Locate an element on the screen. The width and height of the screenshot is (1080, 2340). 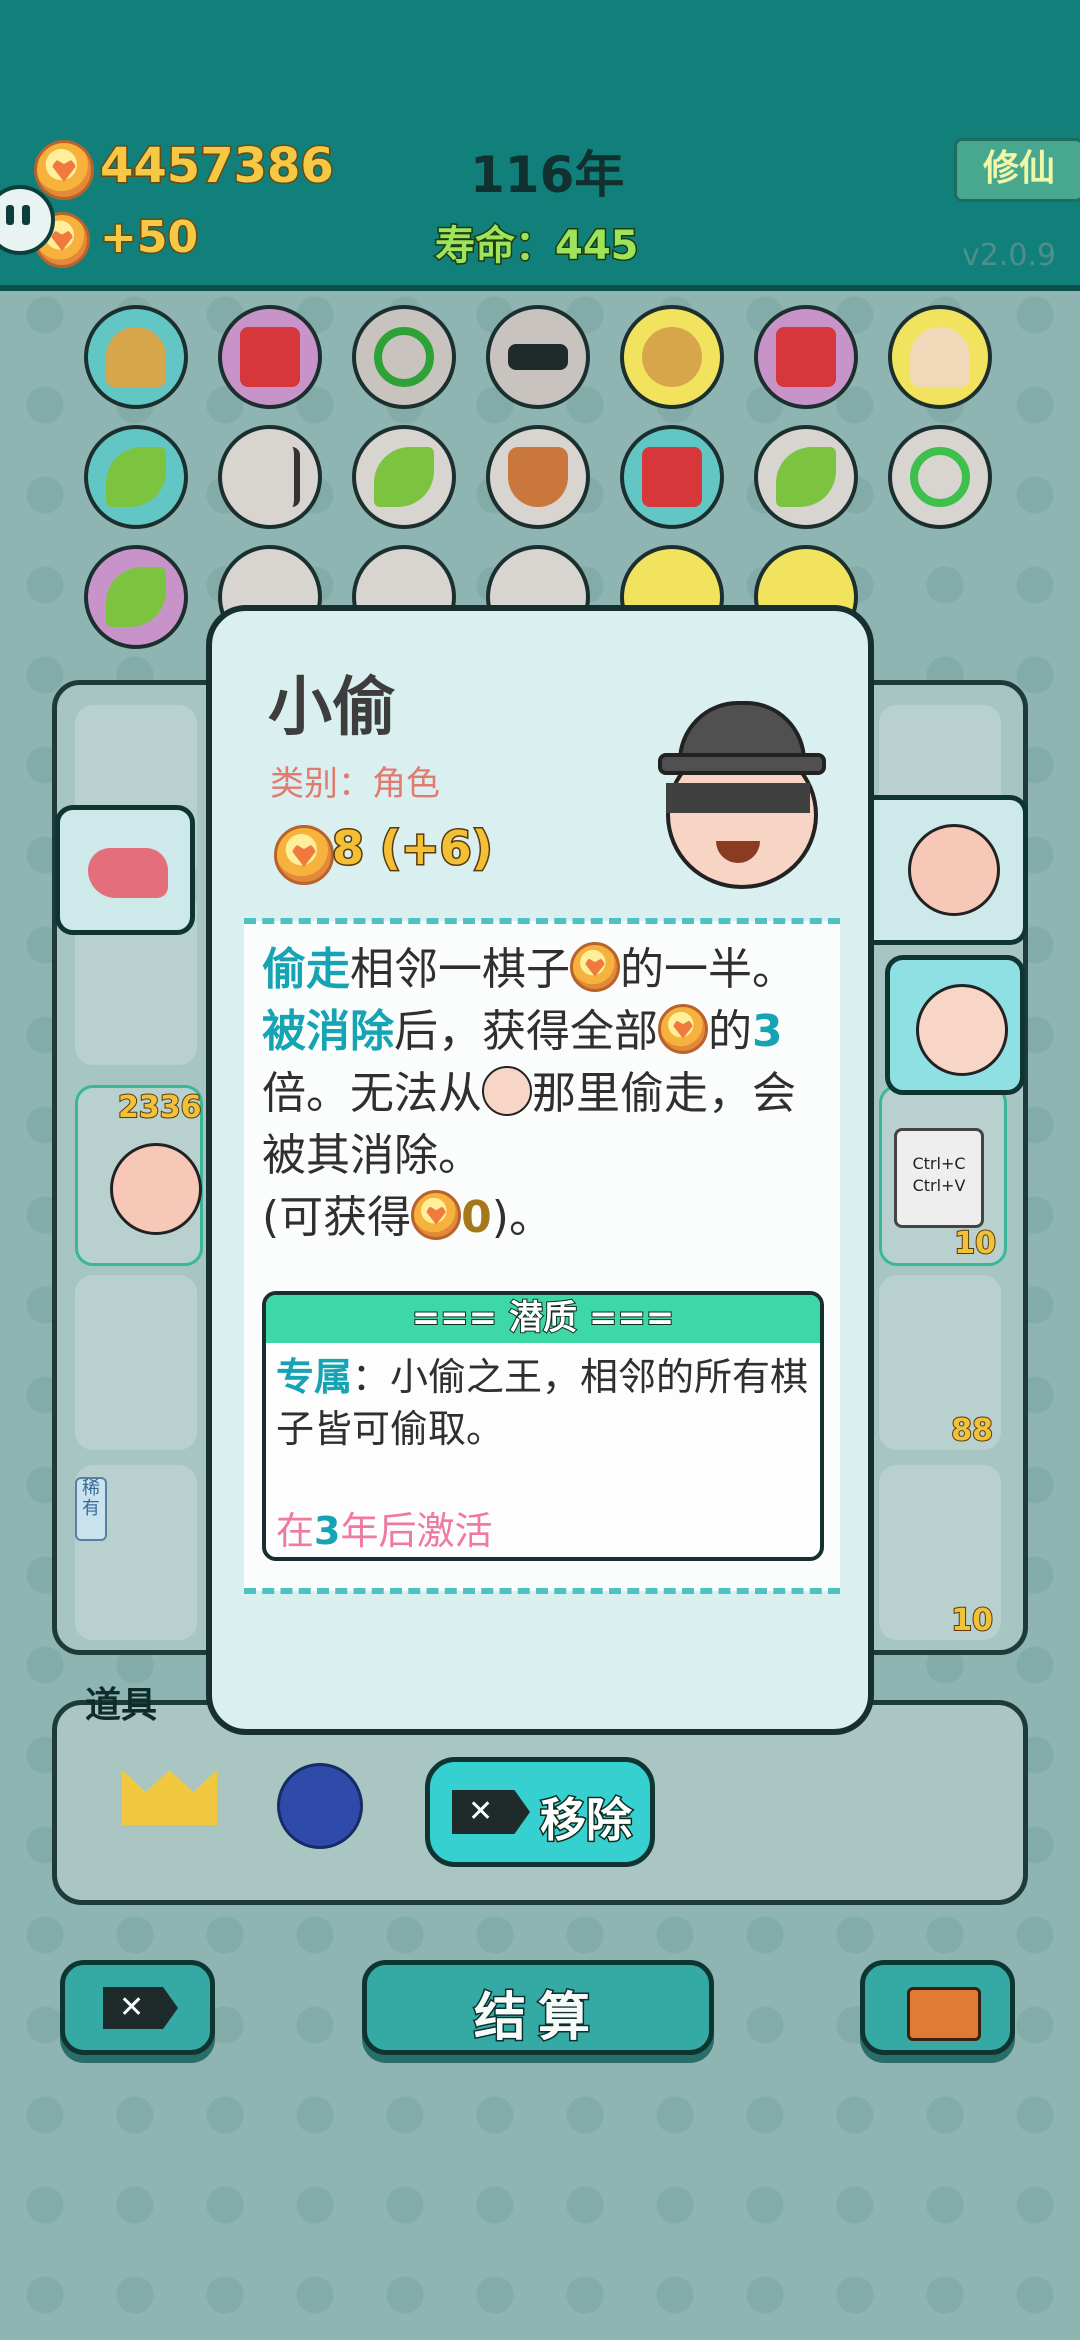
card-text-1: Ctrl+C is located at coordinates (939, 1163).